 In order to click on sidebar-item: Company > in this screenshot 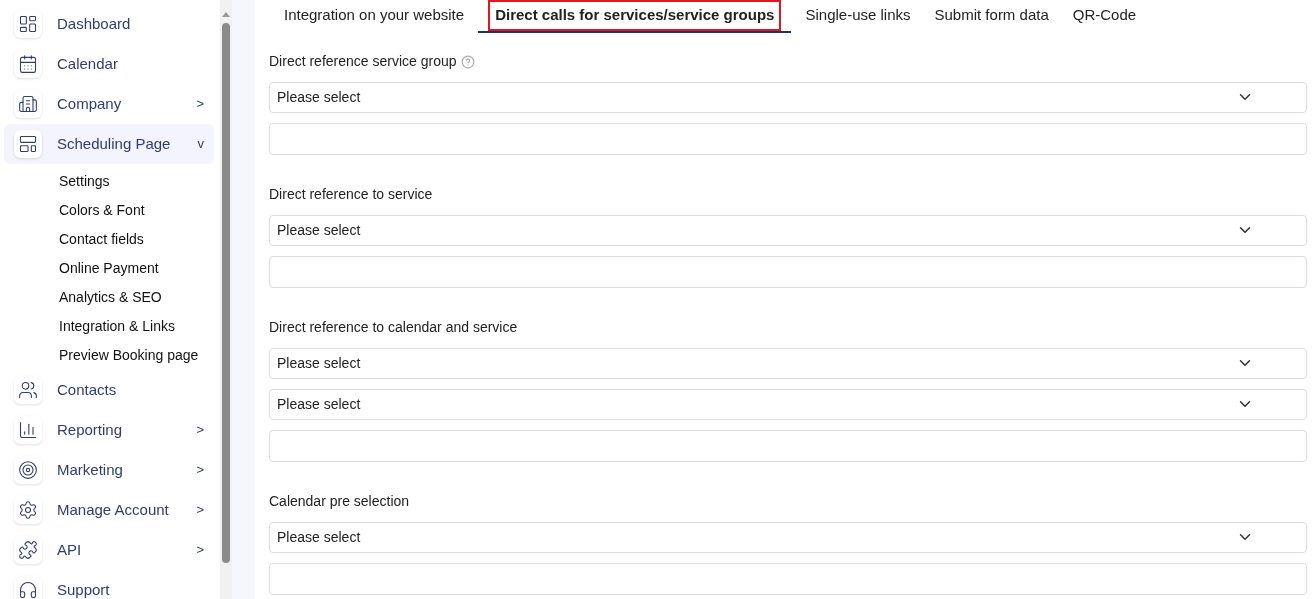, I will do `click(109, 104)`.